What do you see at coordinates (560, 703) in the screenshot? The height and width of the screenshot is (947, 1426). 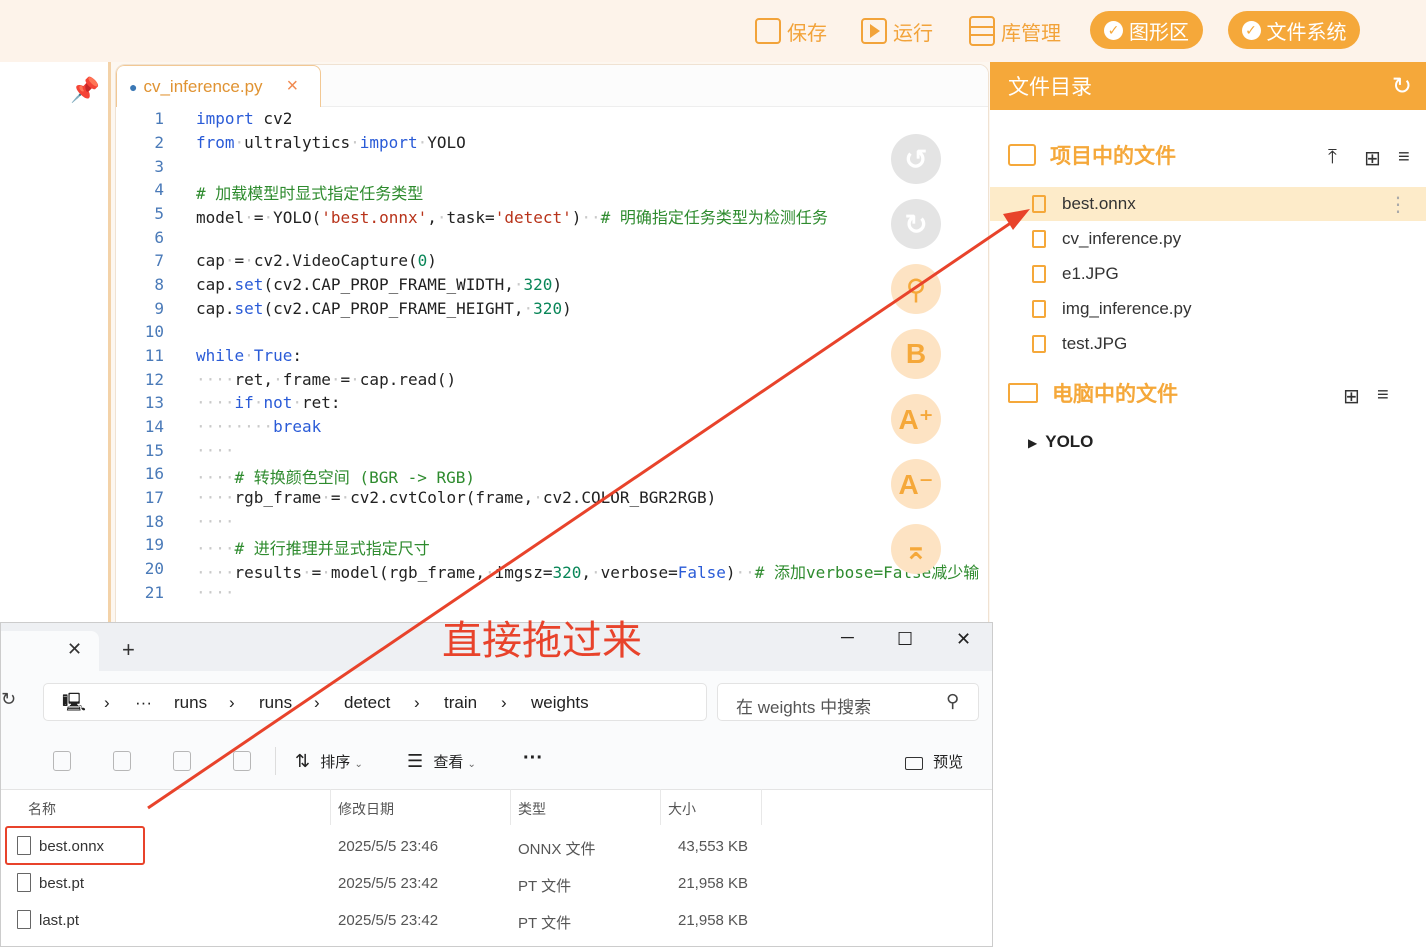 I see `path-segment: weights` at bounding box center [560, 703].